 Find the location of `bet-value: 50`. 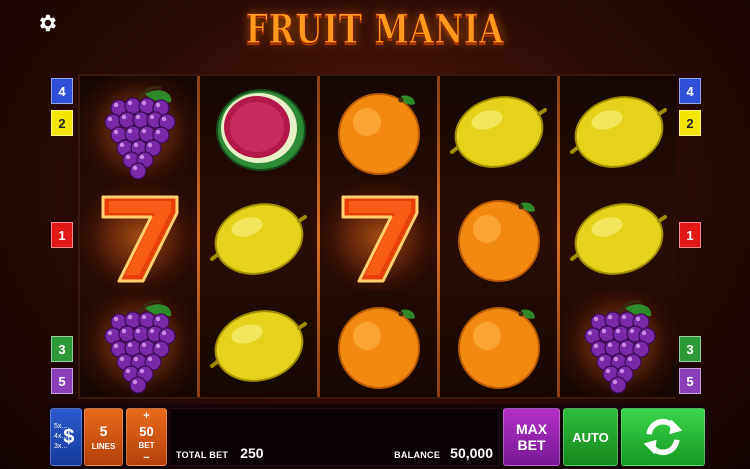

bet-value: 50 is located at coordinates (146, 431).